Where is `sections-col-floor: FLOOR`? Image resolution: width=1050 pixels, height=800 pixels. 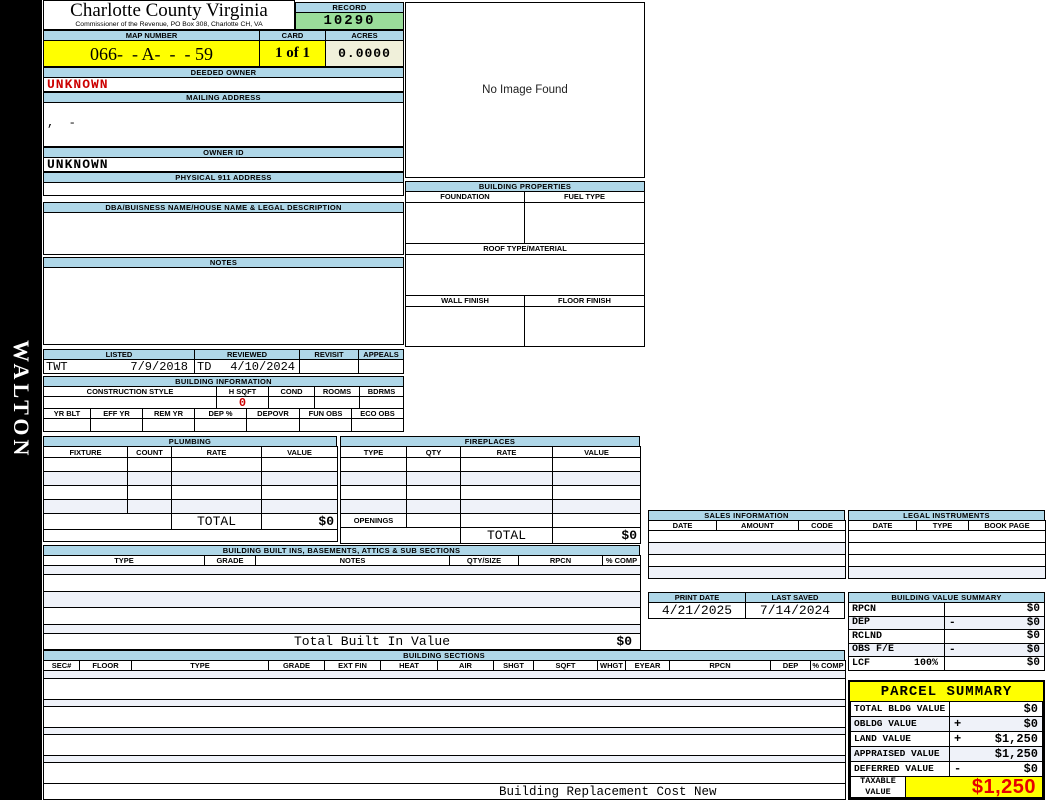 sections-col-floor: FLOOR is located at coordinates (105, 665).